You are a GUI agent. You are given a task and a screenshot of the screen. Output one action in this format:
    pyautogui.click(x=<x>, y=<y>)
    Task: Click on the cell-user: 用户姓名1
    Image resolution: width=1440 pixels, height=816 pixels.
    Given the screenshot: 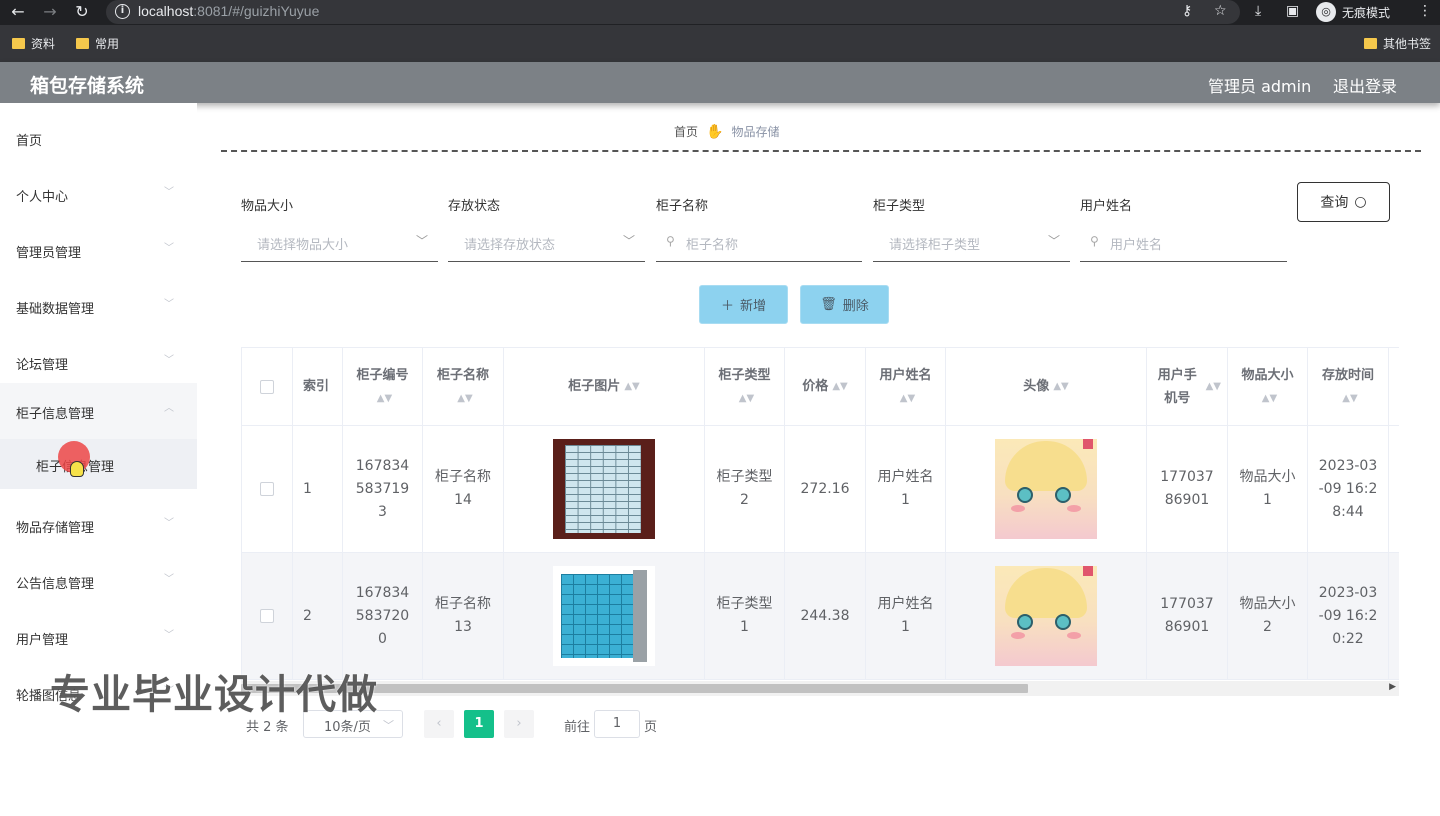 What is the action you would take?
    pyautogui.click(x=906, y=616)
    